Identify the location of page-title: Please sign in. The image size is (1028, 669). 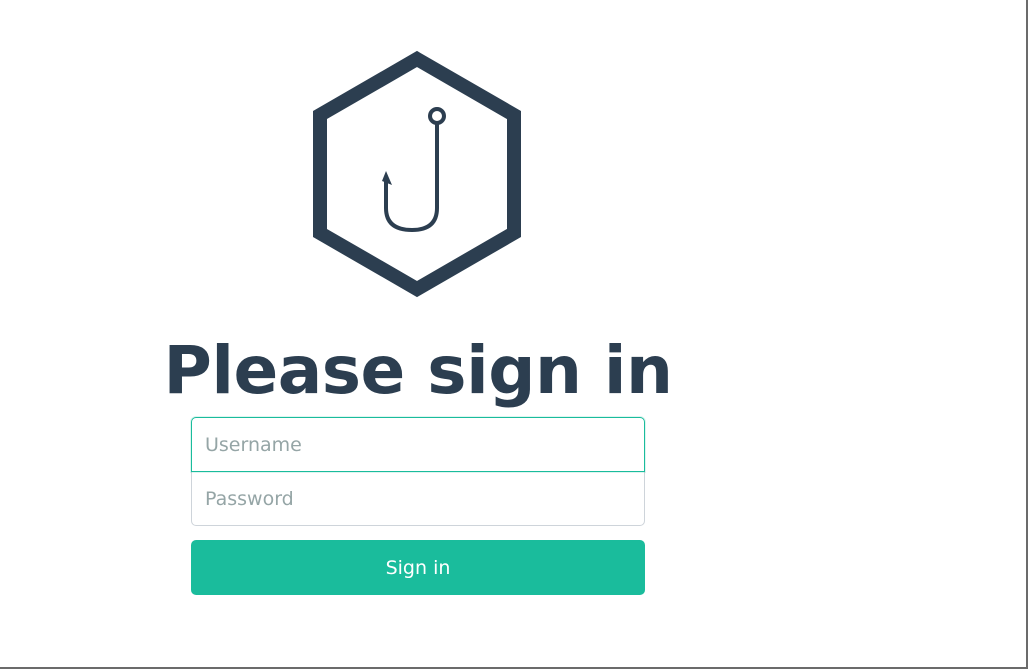
(418, 370).